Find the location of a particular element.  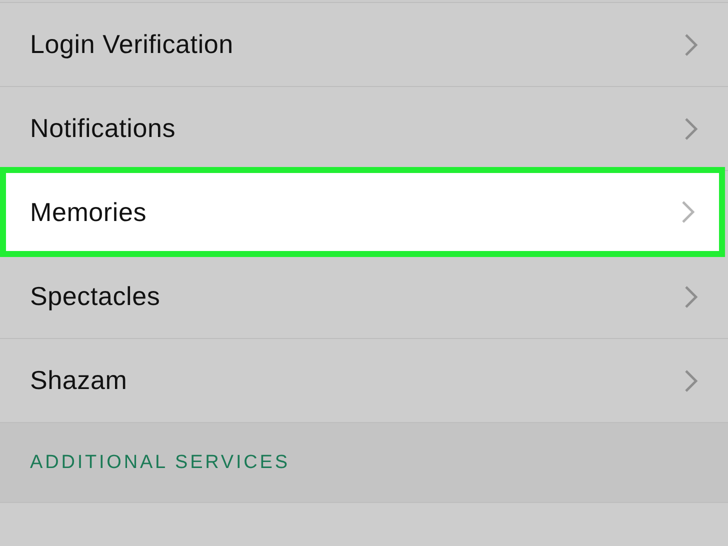

row-label: Memories is located at coordinates (88, 212).